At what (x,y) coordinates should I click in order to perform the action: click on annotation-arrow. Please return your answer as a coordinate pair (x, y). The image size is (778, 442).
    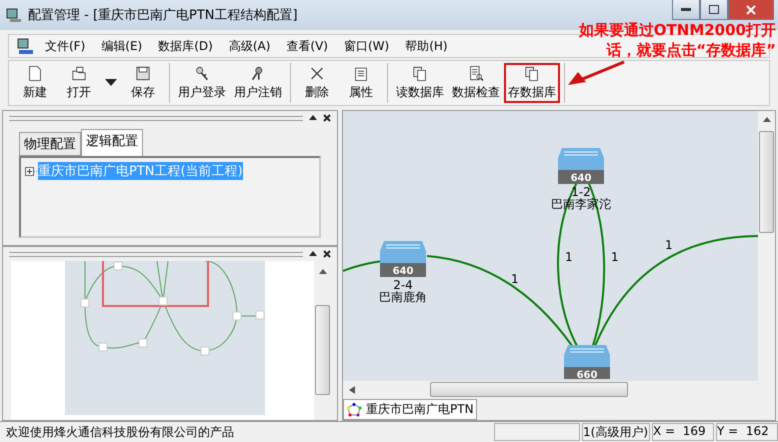
    Looking at the image, I should click on (596, 73).